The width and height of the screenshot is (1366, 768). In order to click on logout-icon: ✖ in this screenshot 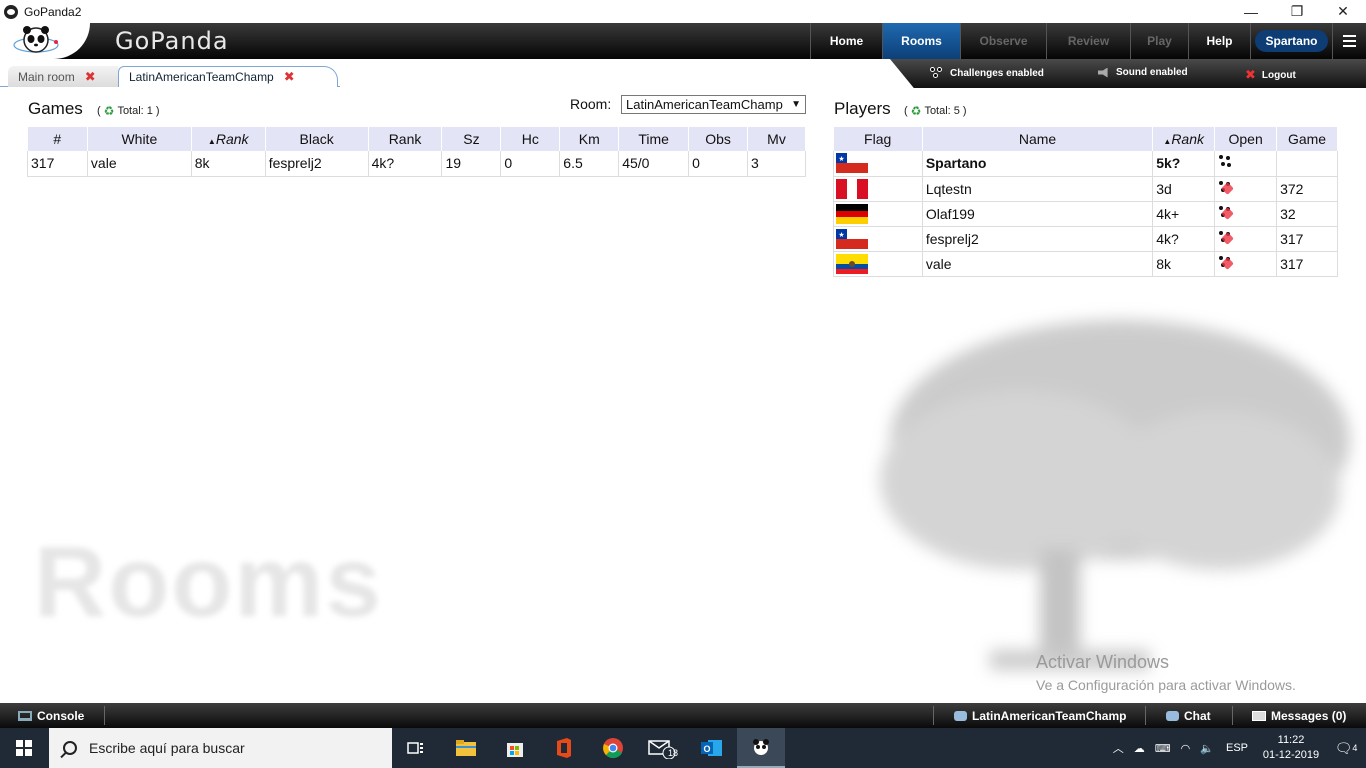, I will do `click(1250, 74)`.